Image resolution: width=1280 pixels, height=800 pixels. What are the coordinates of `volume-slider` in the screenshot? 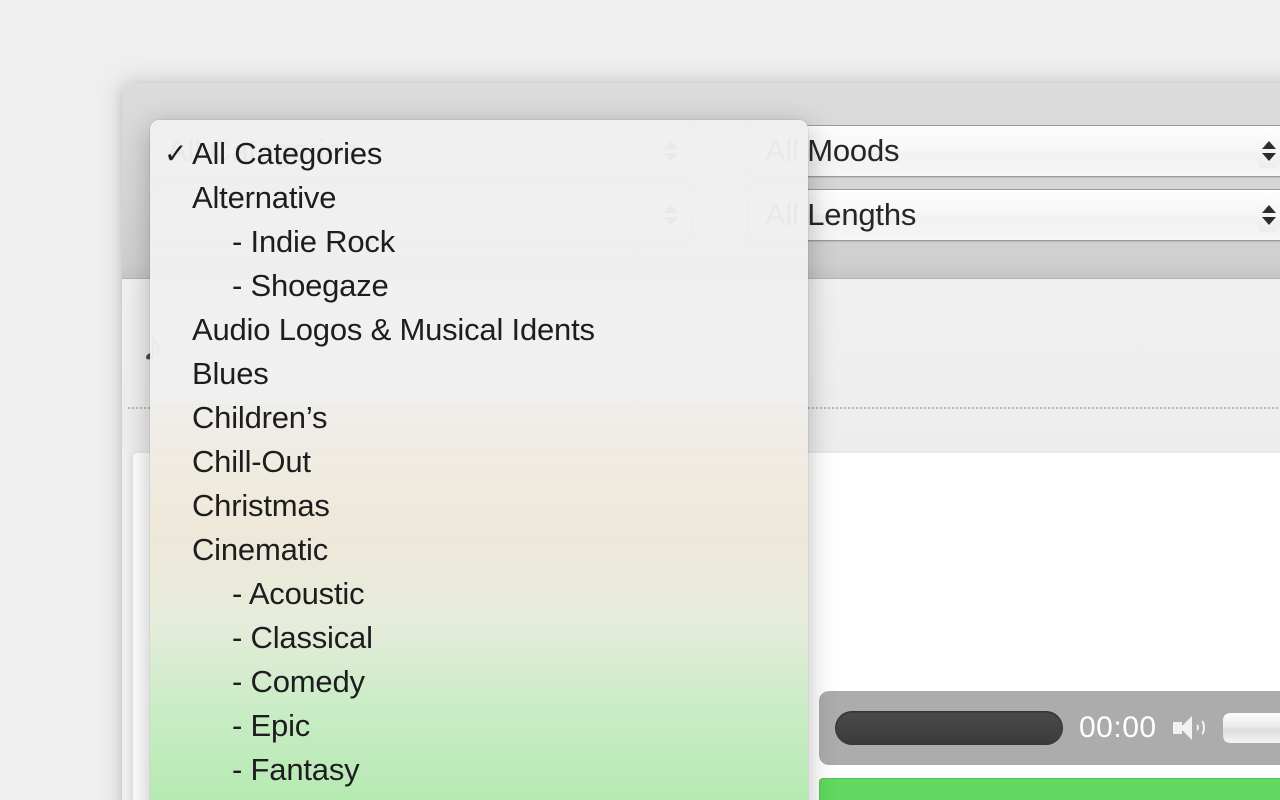 It's located at (1251, 728).